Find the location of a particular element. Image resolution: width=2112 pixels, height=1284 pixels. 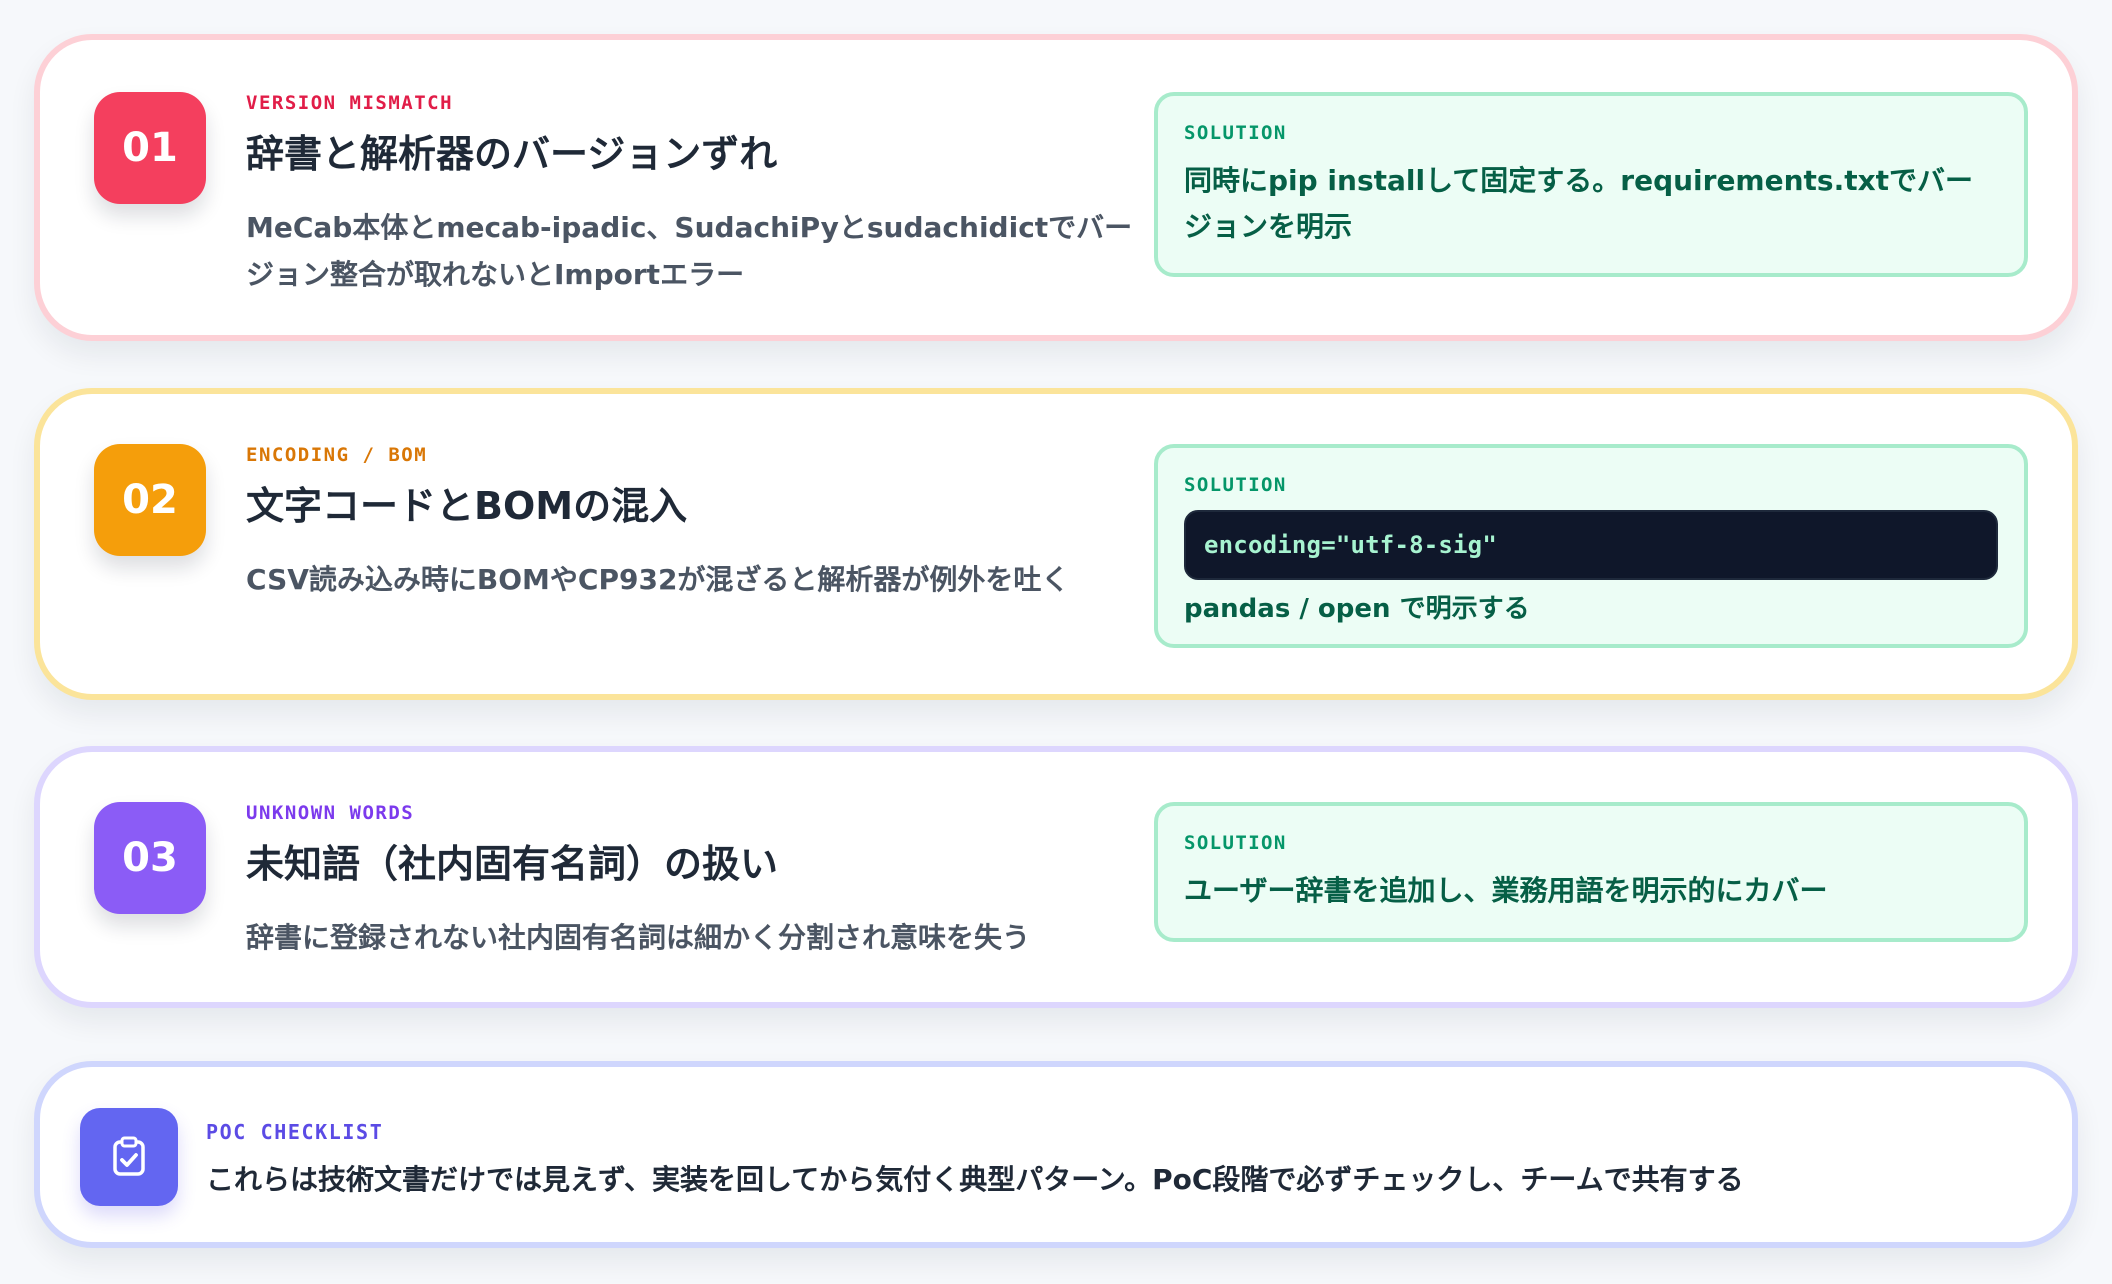

issue-title: 未知語（社内固有名詞）の扱い is located at coordinates (512, 864).